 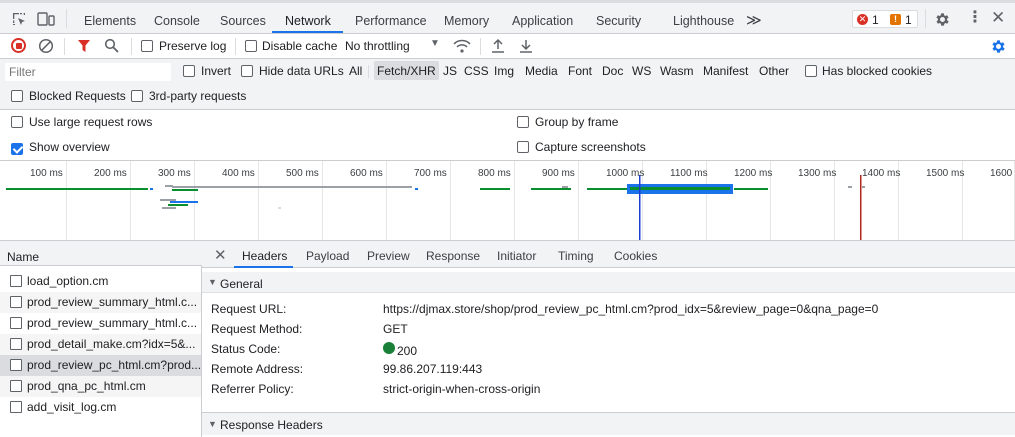 What do you see at coordinates (46, 46) in the screenshot?
I see `clear-icon` at bounding box center [46, 46].